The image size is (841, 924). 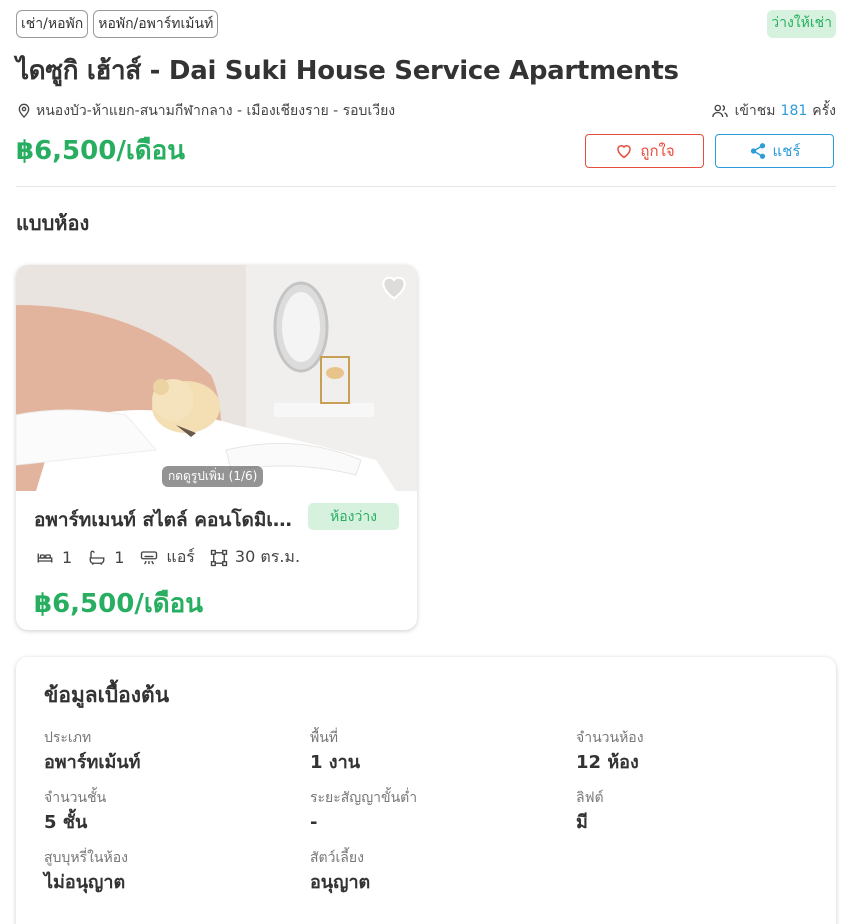 What do you see at coordinates (267, 556) in the screenshot?
I see `room-size: 30 ตร.ม.` at bounding box center [267, 556].